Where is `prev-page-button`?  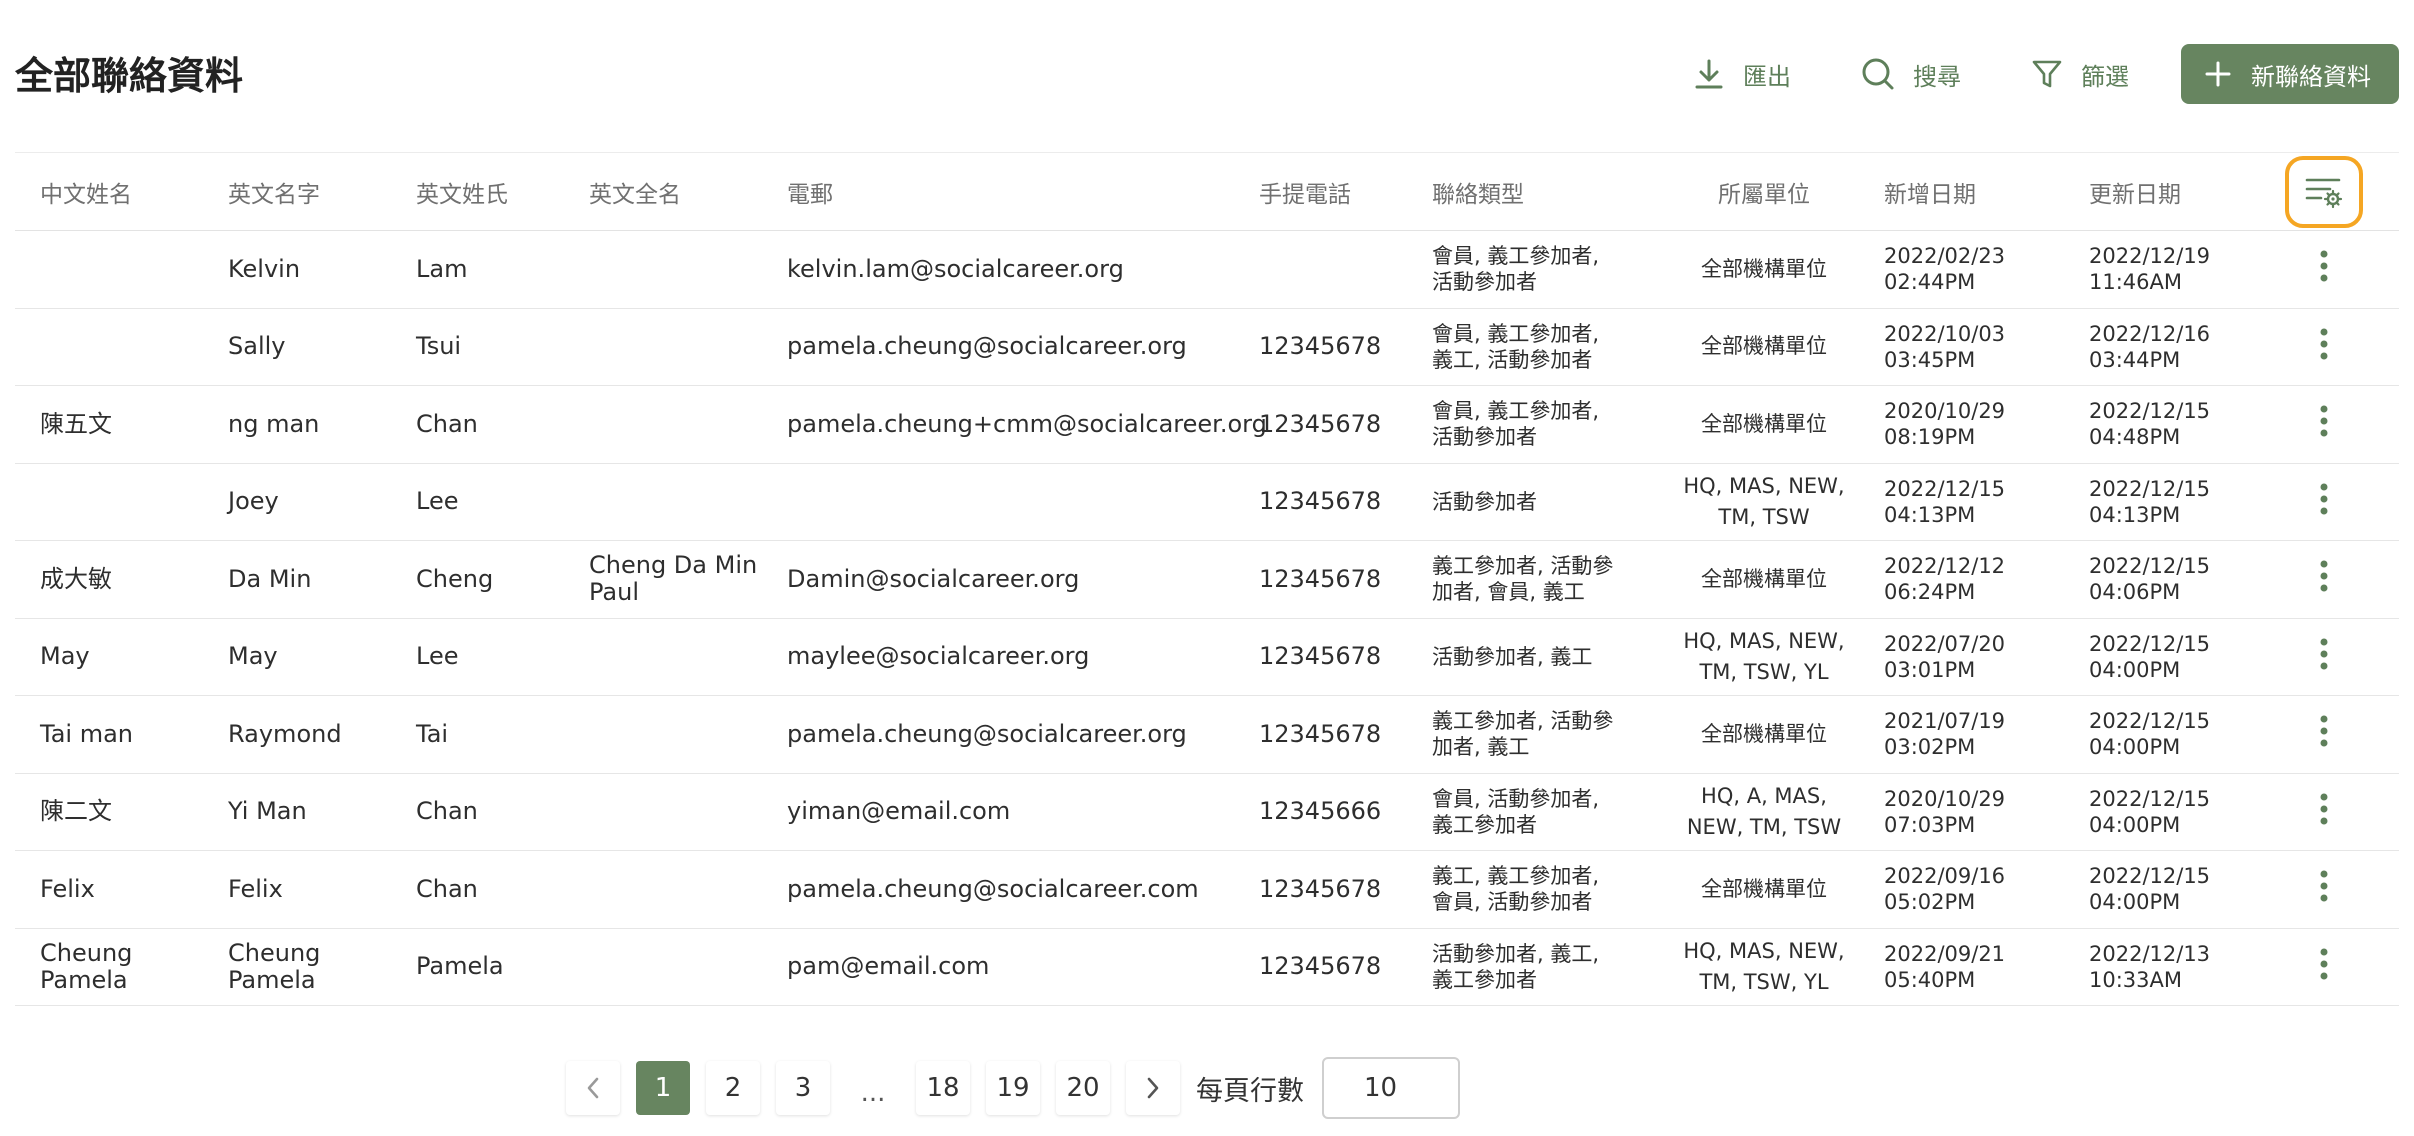
prev-page-button is located at coordinates (593, 1088).